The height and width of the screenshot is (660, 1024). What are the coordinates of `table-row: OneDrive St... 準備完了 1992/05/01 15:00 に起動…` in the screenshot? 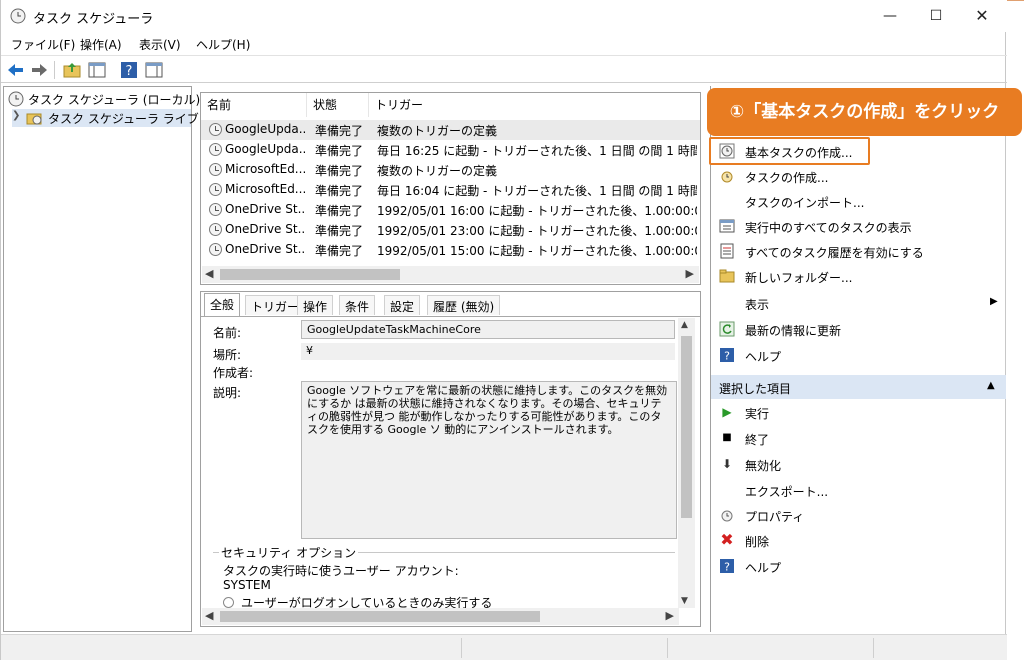 It's located at (450, 250).